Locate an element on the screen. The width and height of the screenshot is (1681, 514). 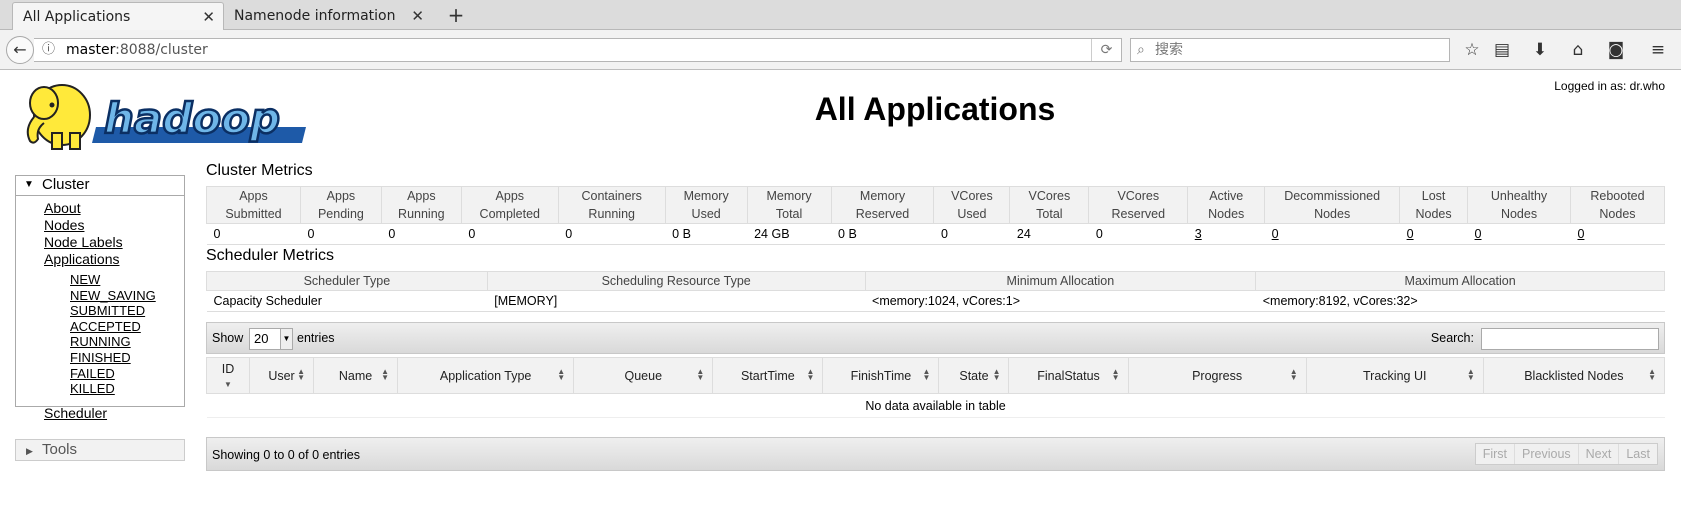
bookmark-star-icon: ☆ is located at coordinates (1472, 50).